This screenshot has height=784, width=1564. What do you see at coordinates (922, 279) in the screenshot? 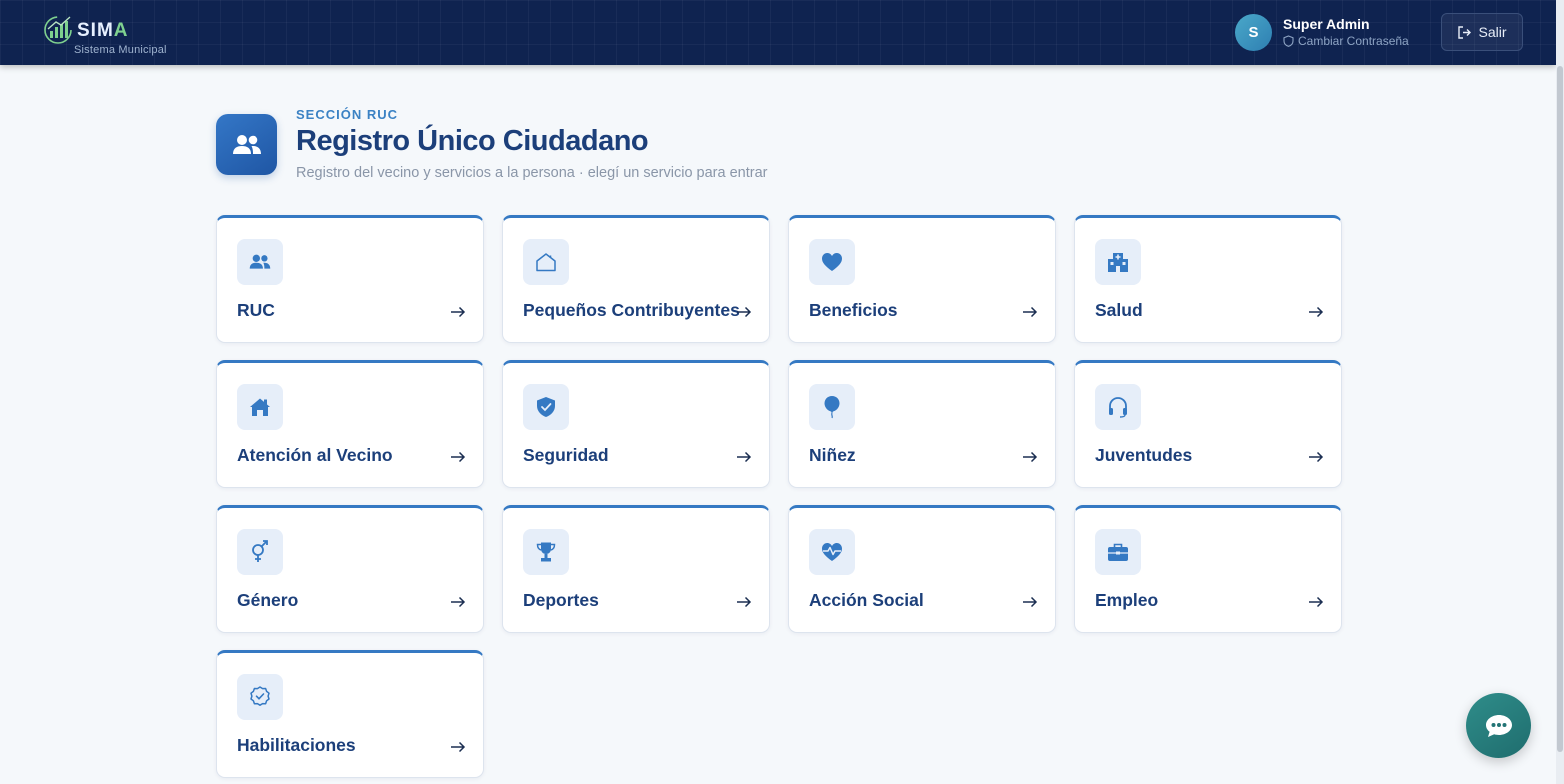
I see `card-beneficios: Beneficios` at bounding box center [922, 279].